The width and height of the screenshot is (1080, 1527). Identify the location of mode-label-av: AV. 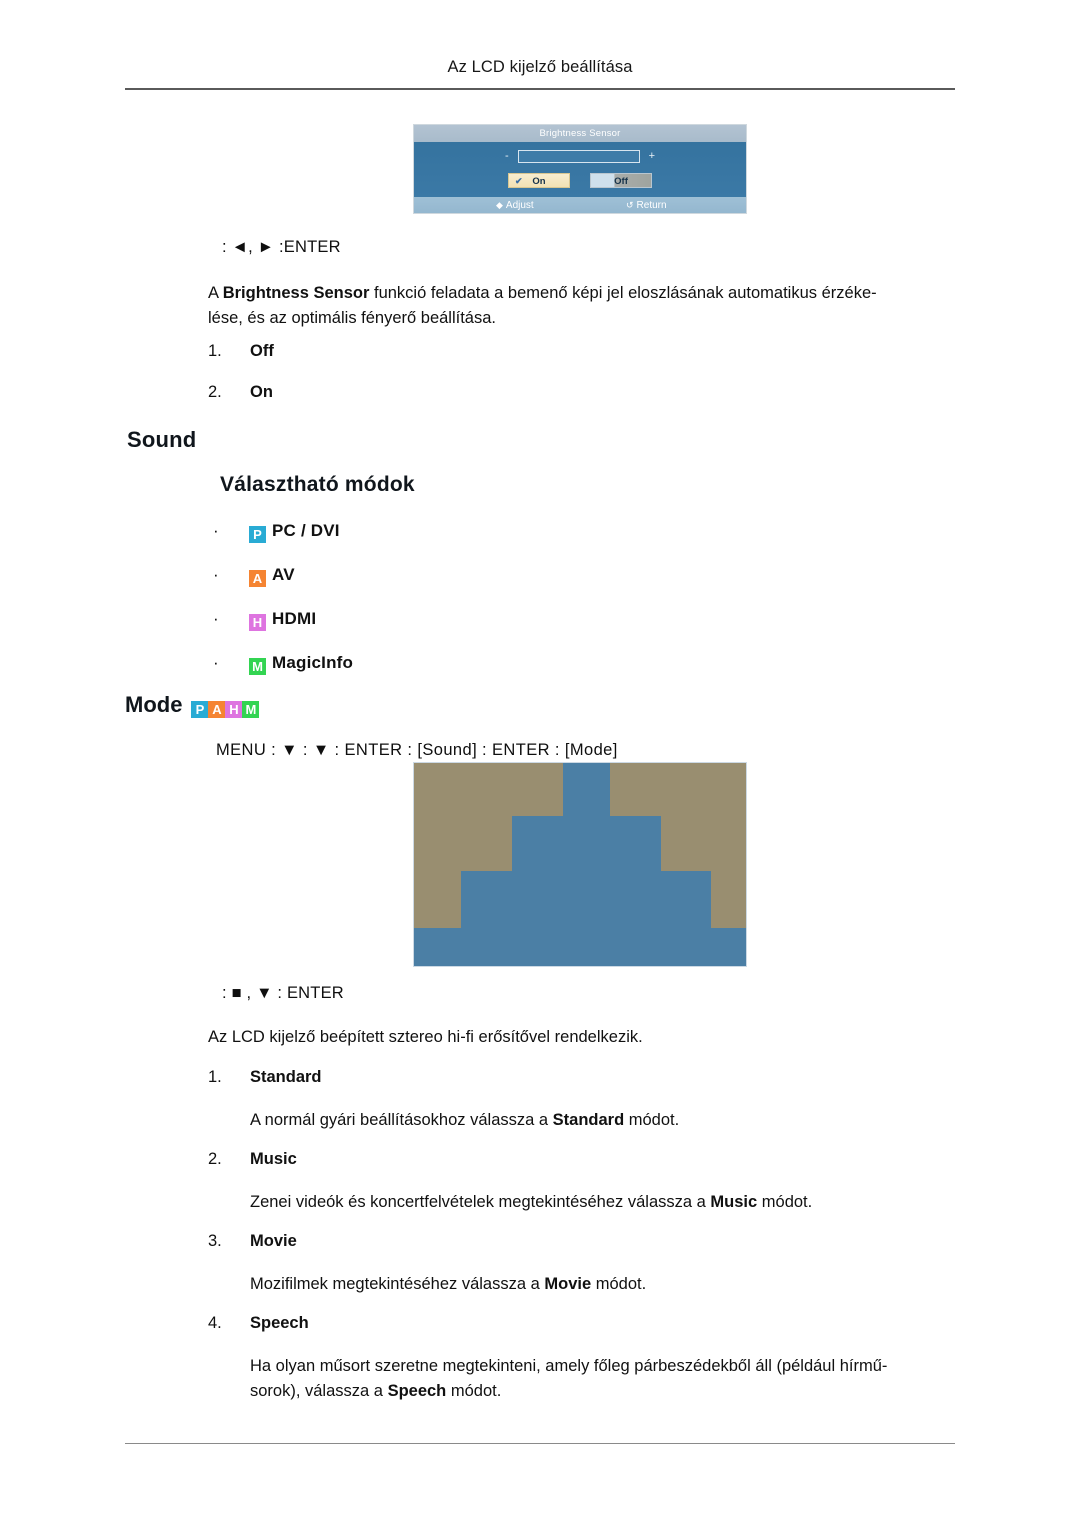
(283, 574).